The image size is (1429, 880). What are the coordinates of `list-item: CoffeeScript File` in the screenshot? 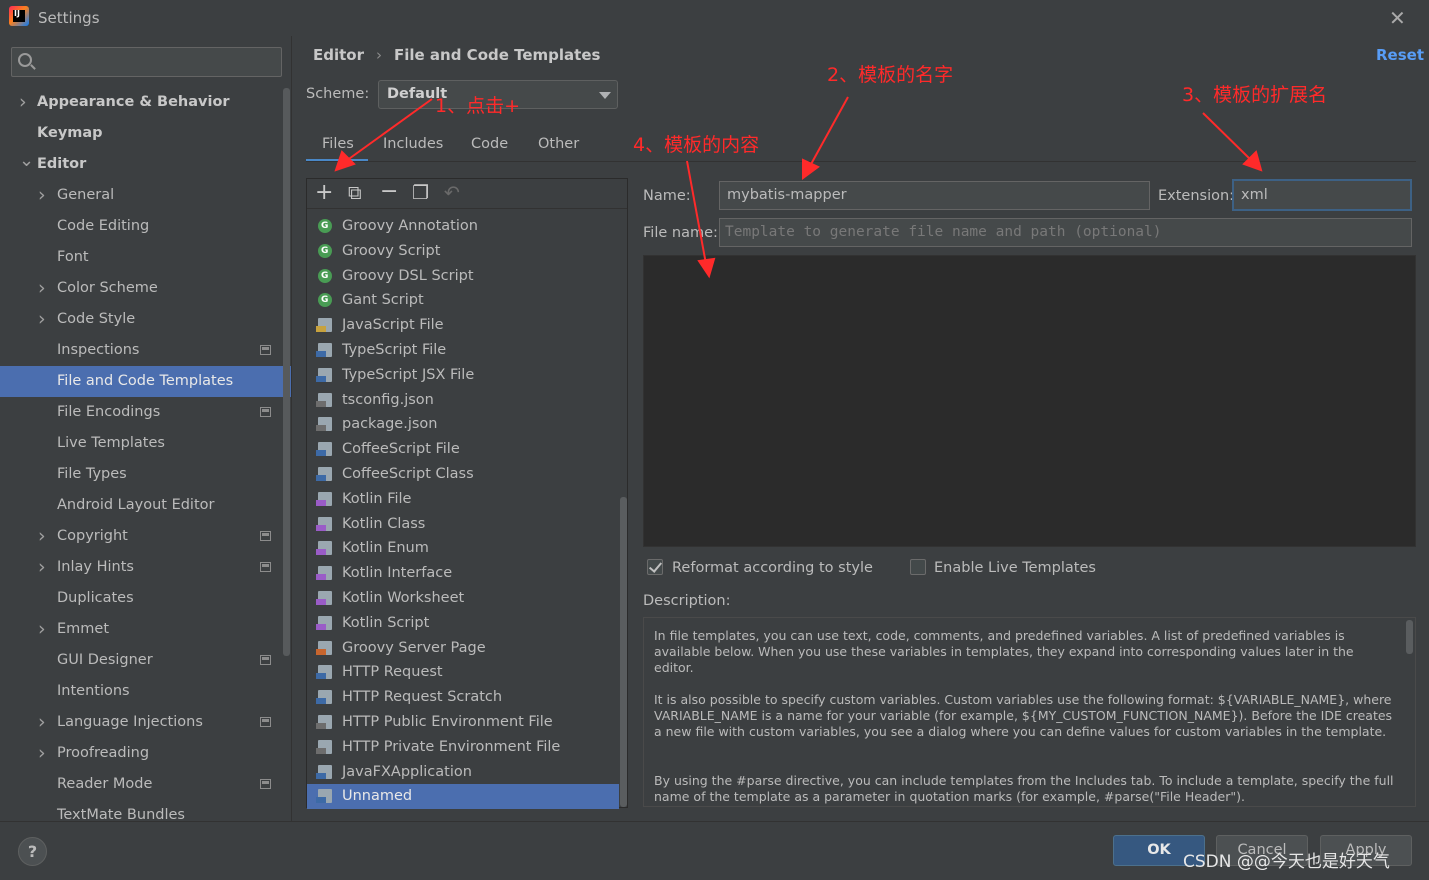 It's located at (463, 449).